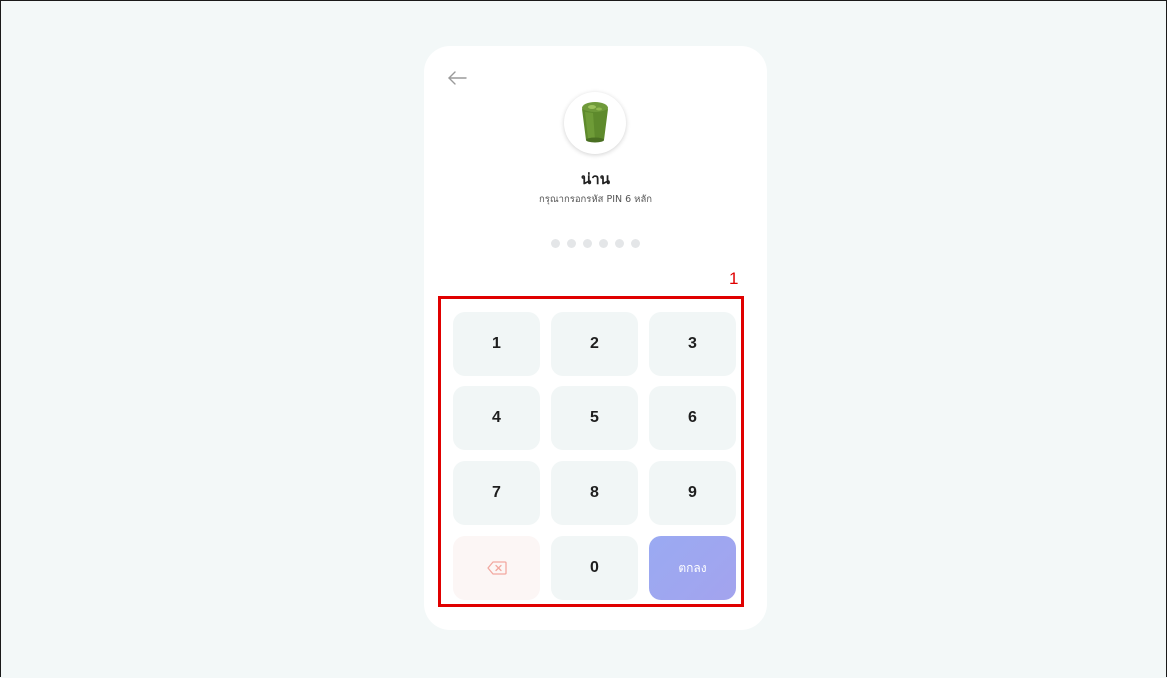 Image resolution: width=1167 pixels, height=678 pixels. I want to click on store-avatar, so click(595, 123).